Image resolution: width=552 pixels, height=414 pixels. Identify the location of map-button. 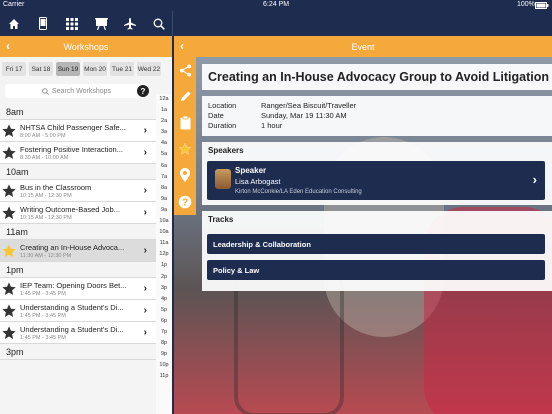
(185, 175).